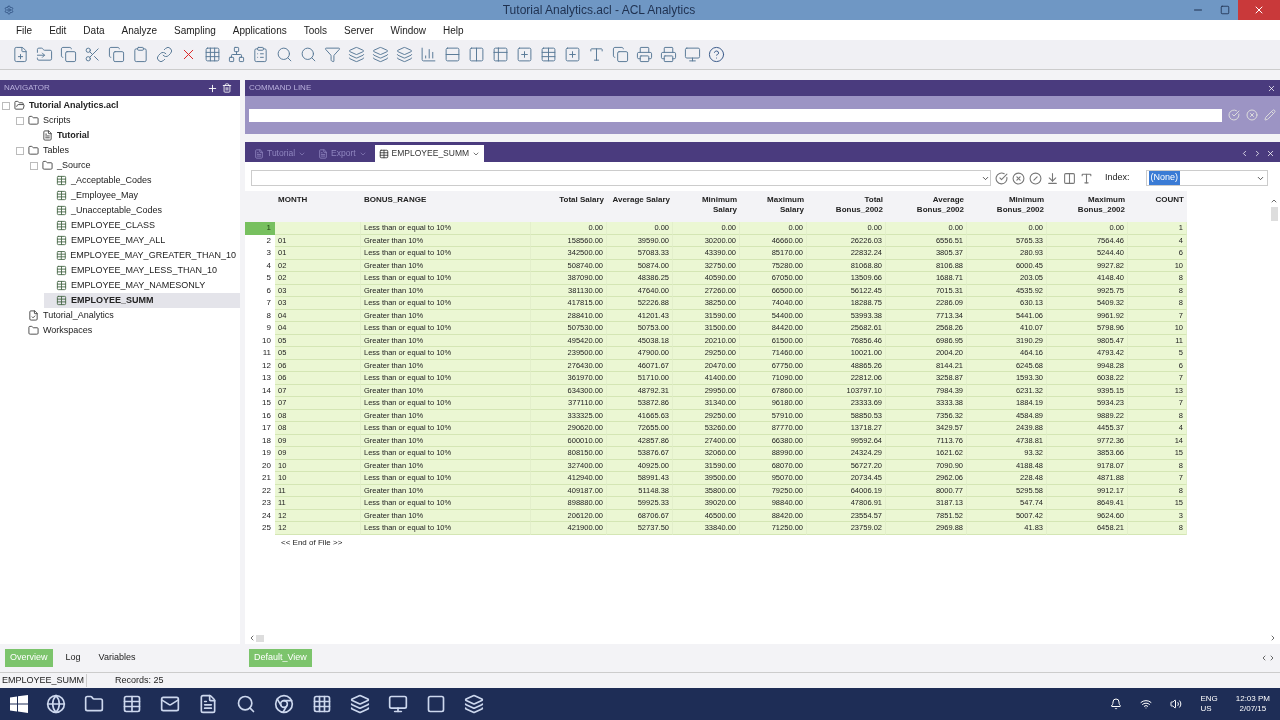 The width and height of the screenshot is (1280, 720). I want to click on maximize-button, so click(1225, 10).